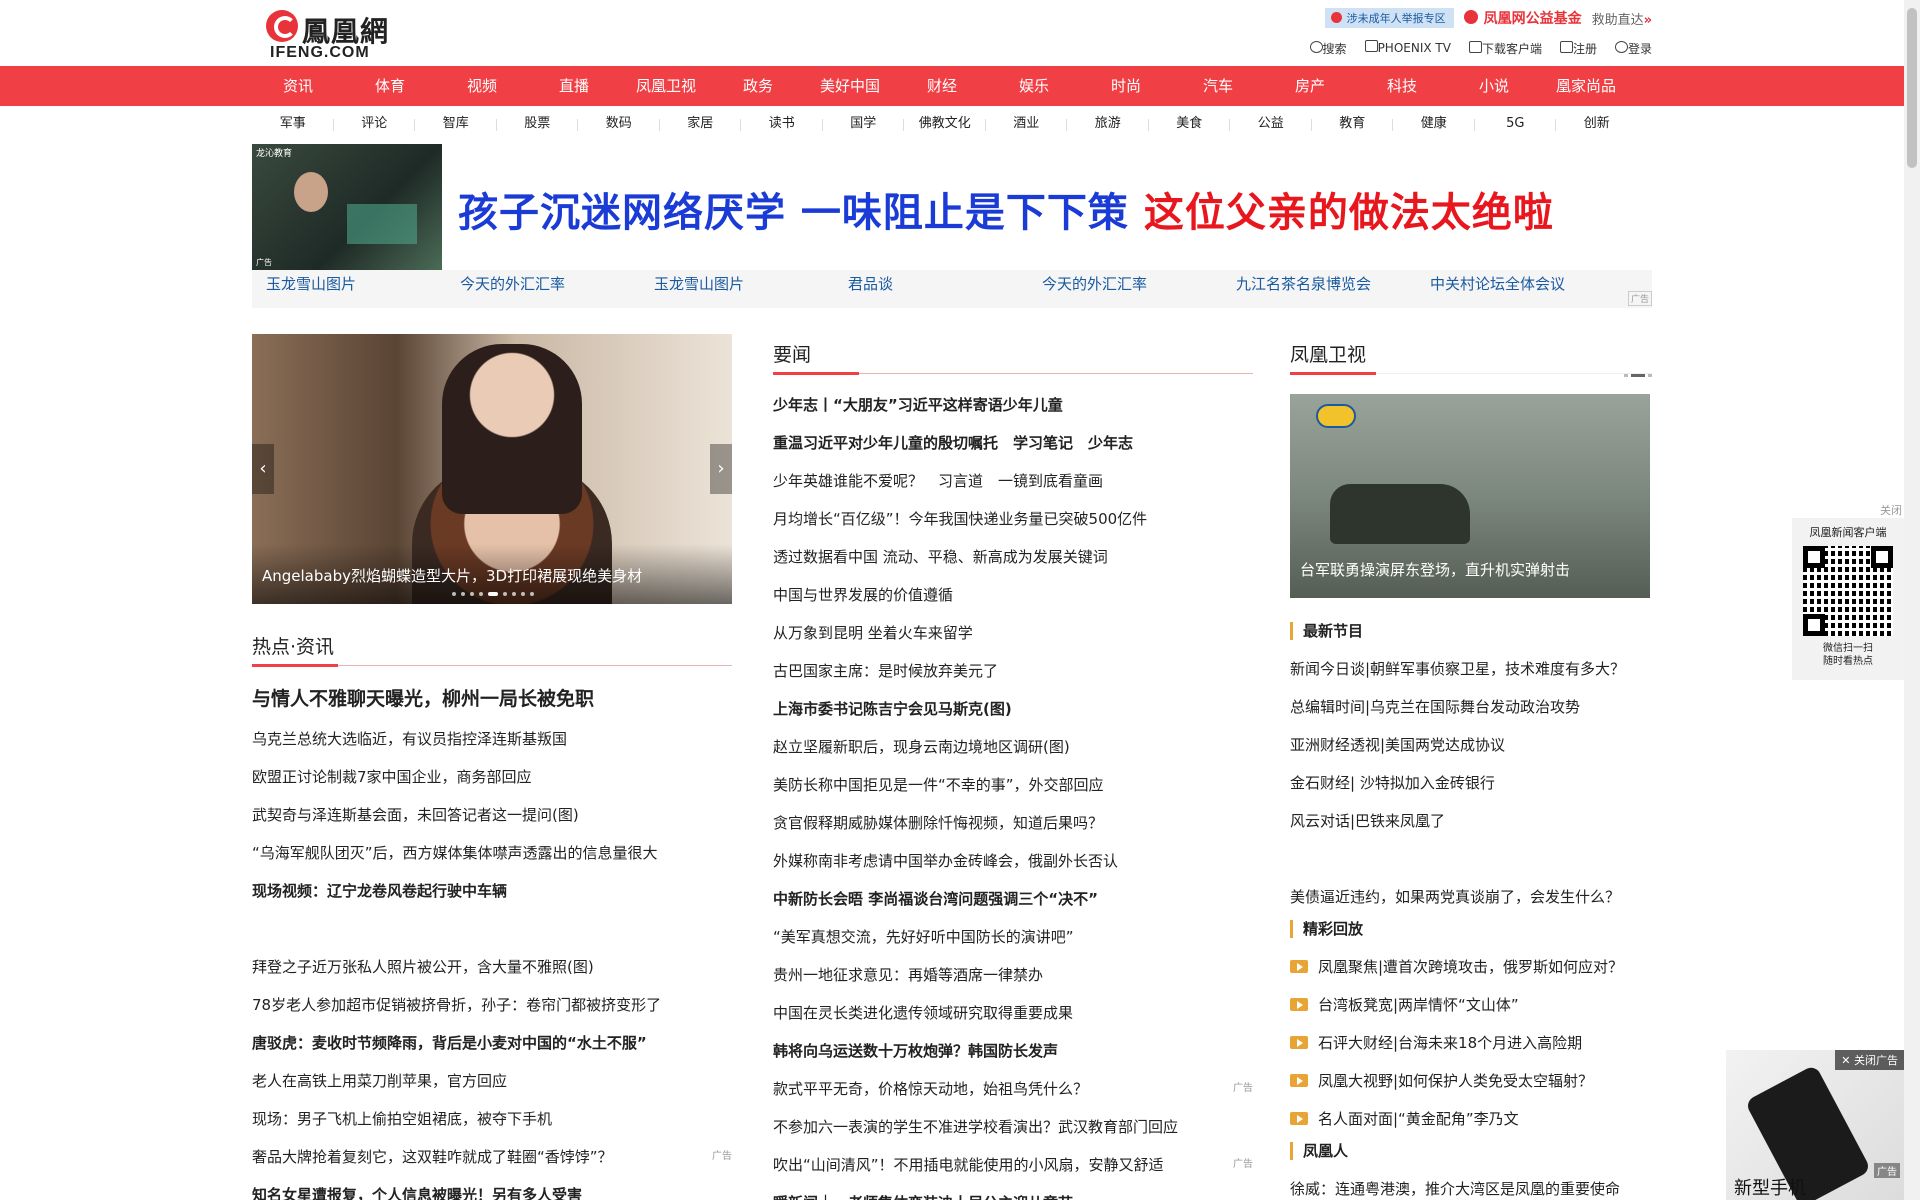 The height and width of the screenshot is (1200, 1920). I want to click on subnav-item: 智库, so click(456, 124).